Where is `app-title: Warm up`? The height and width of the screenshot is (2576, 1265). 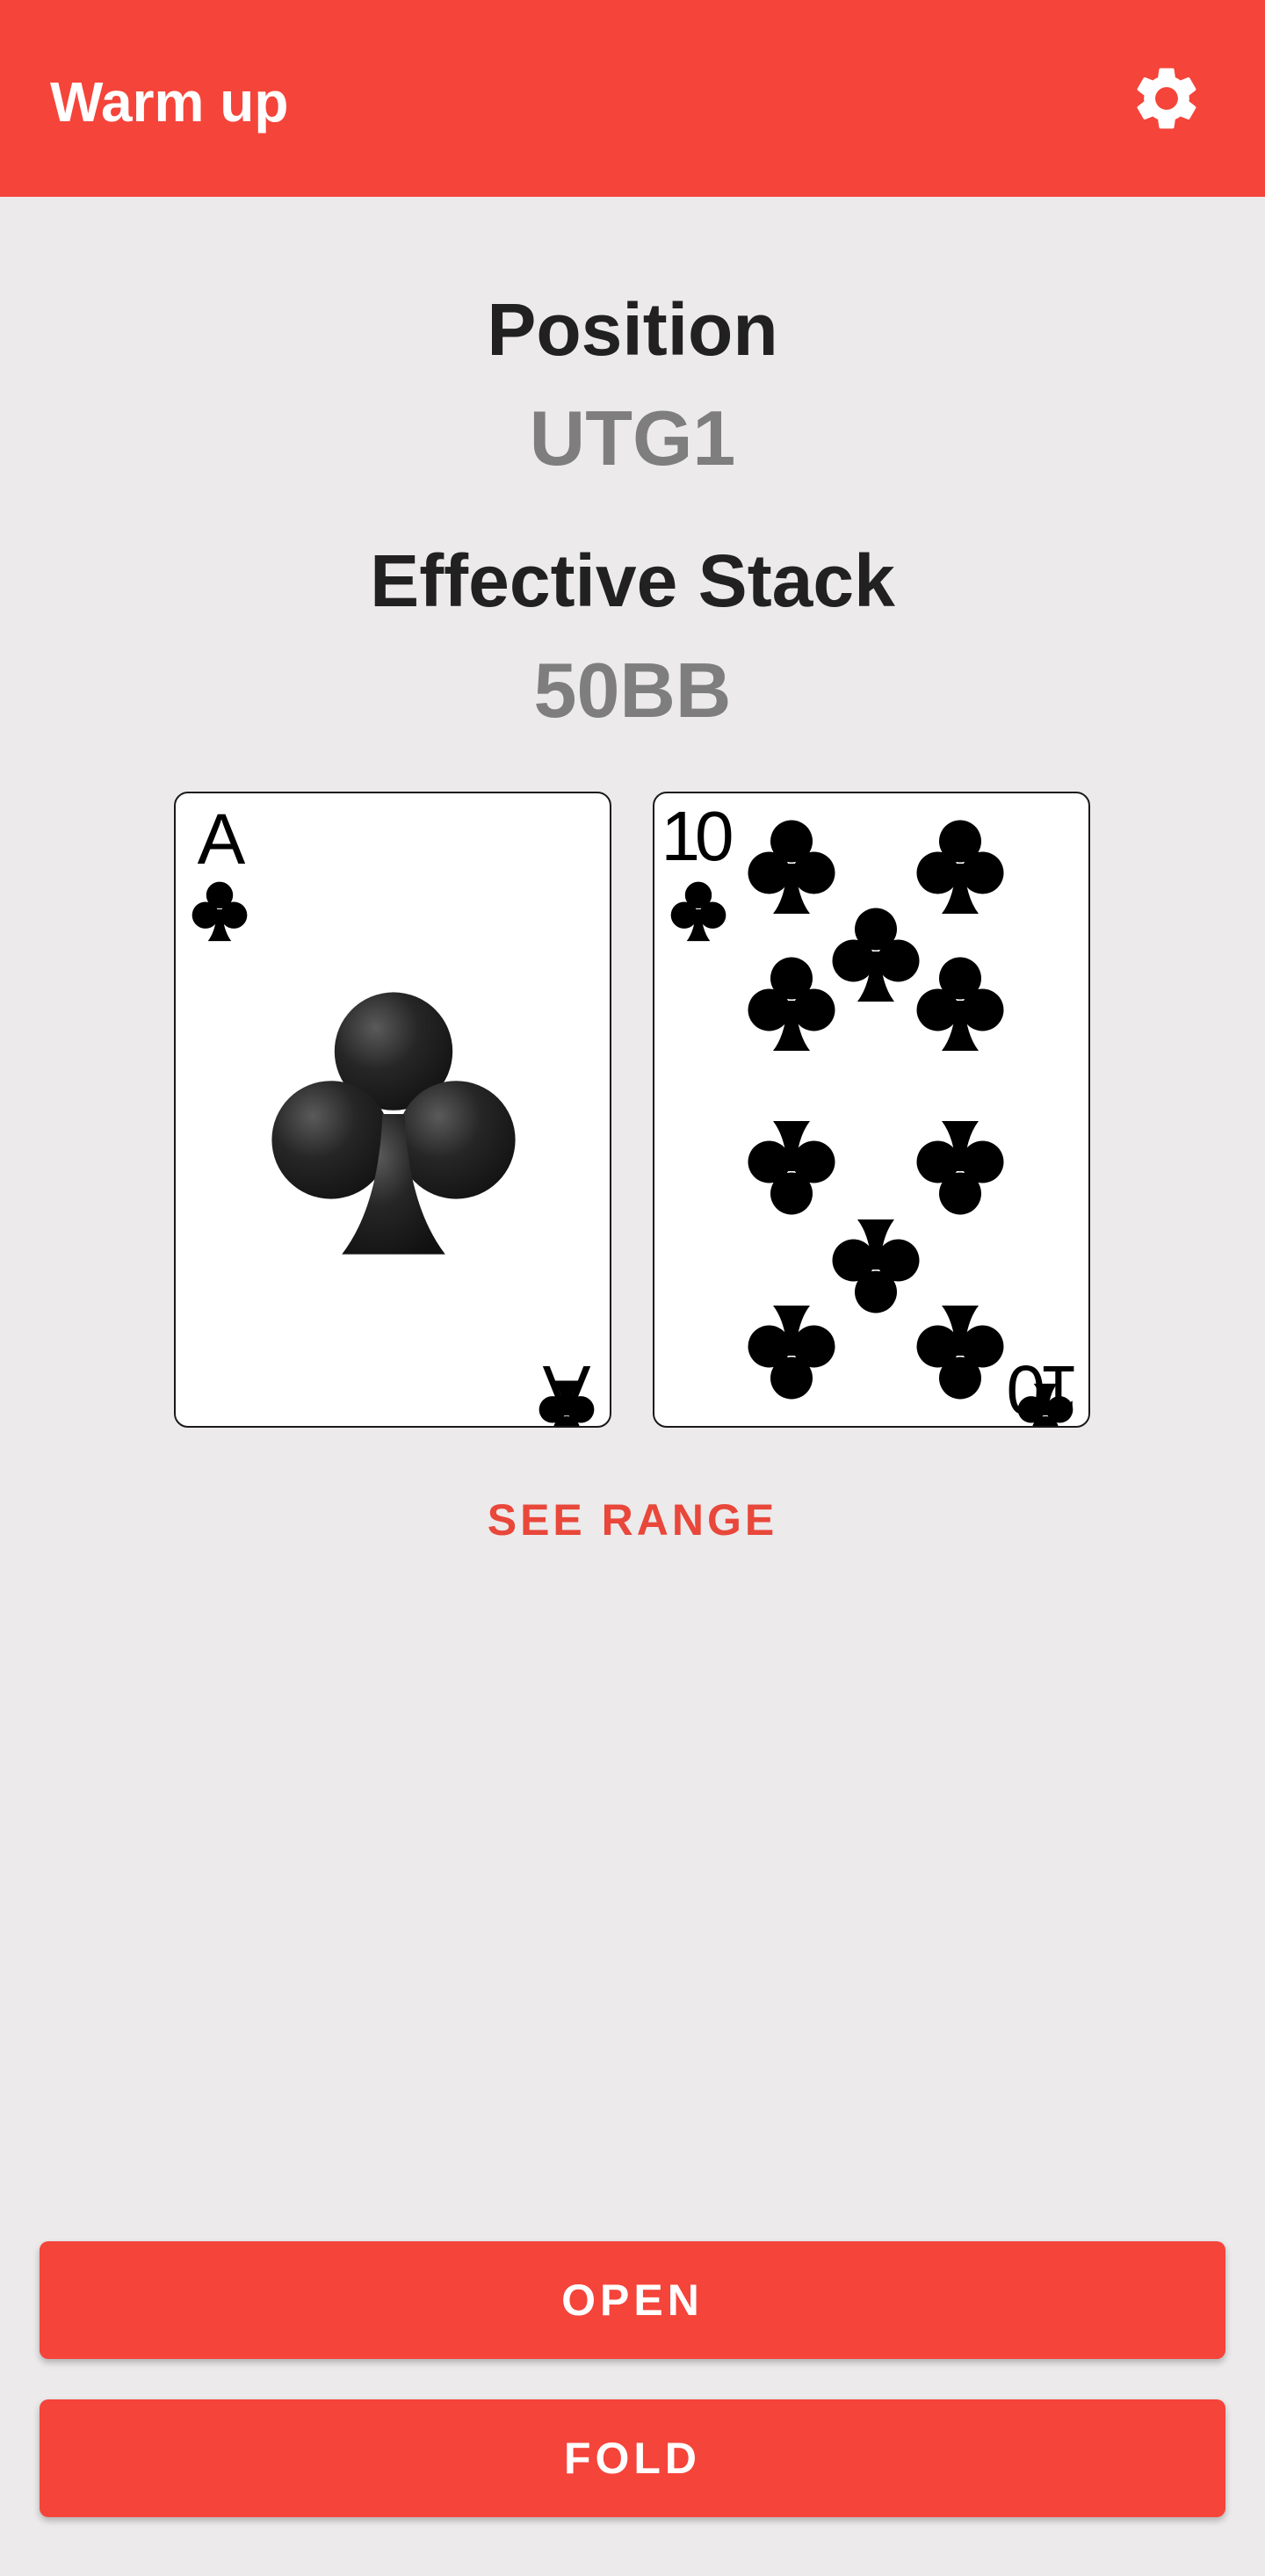 app-title: Warm up is located at coordinates (169, 102).